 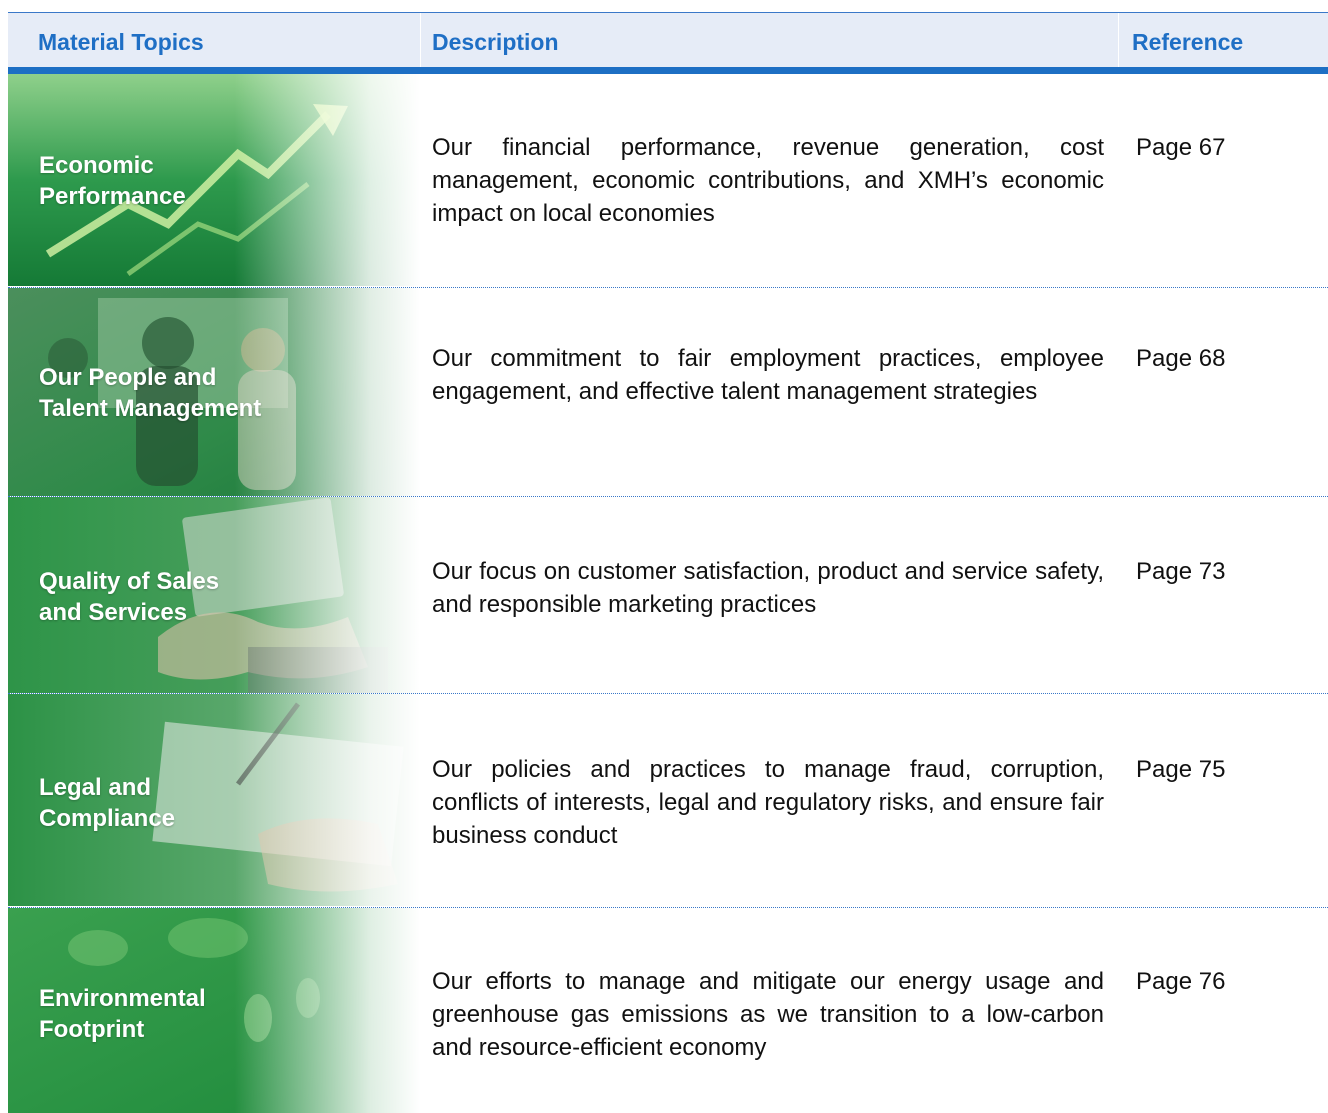 What do you see at coordinates (107, 803) in the screenshot?
I see `topic-legal-compliance: Legal and Compliance` at bounding box center [107, 803].